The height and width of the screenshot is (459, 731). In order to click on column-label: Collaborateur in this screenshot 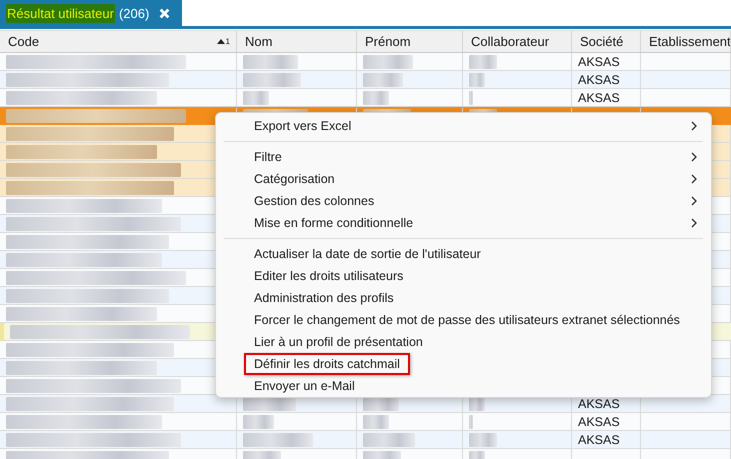, I will do `click(510, 41)`.